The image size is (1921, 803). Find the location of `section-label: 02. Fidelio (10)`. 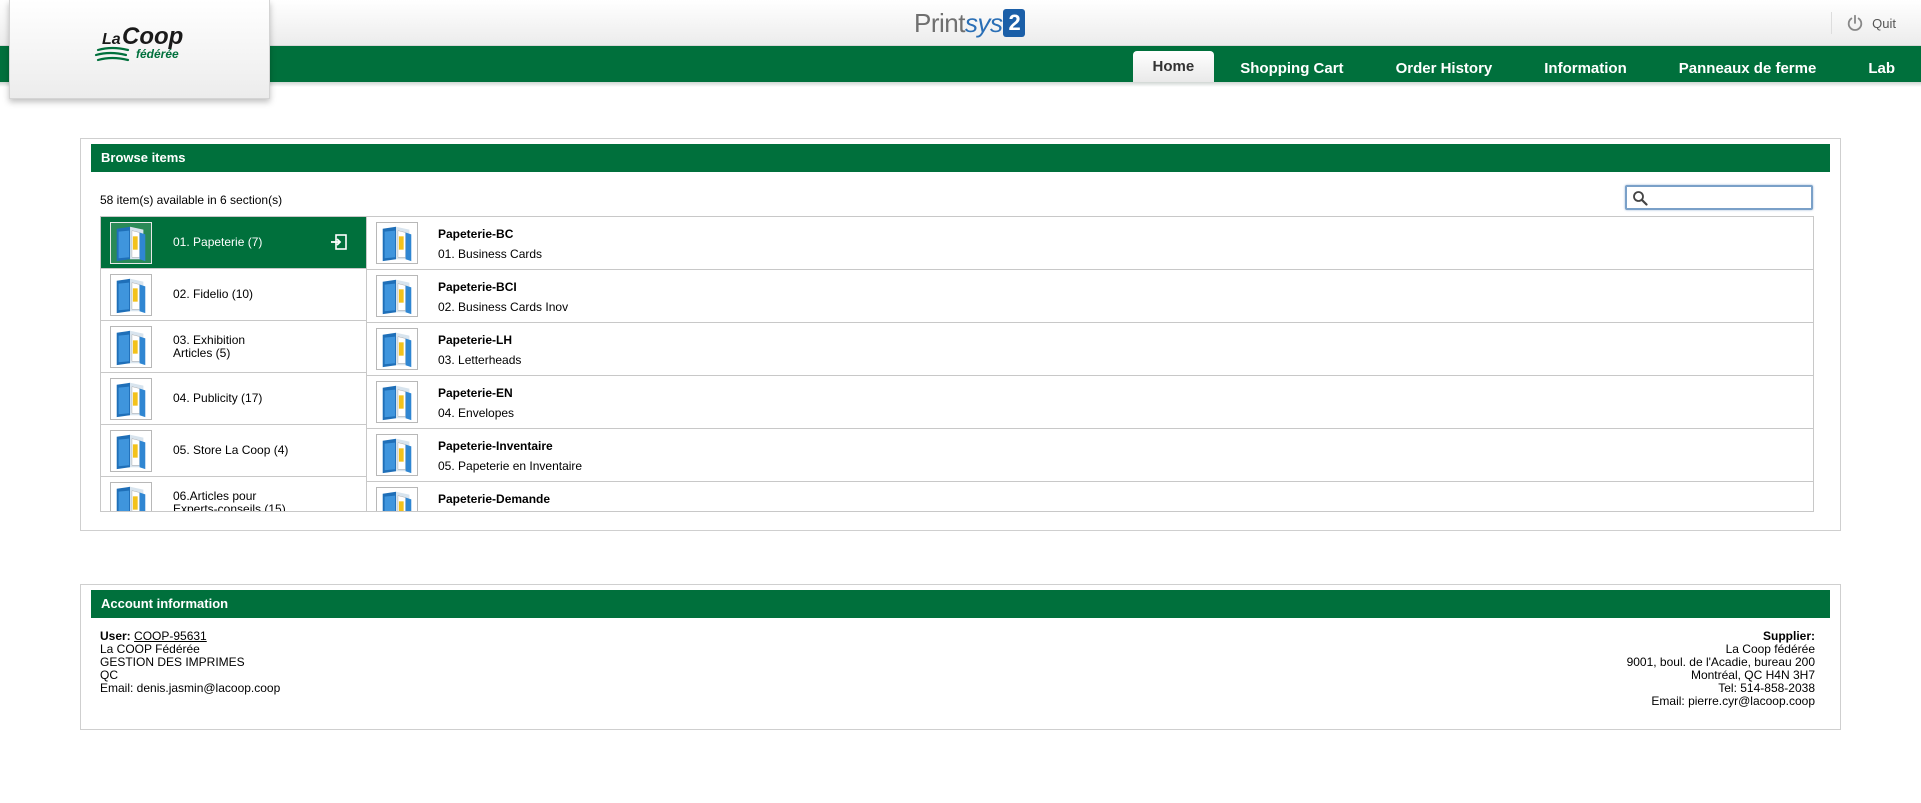

section-label: 02. Fidelio (10) is located at coordinates (213, 294).